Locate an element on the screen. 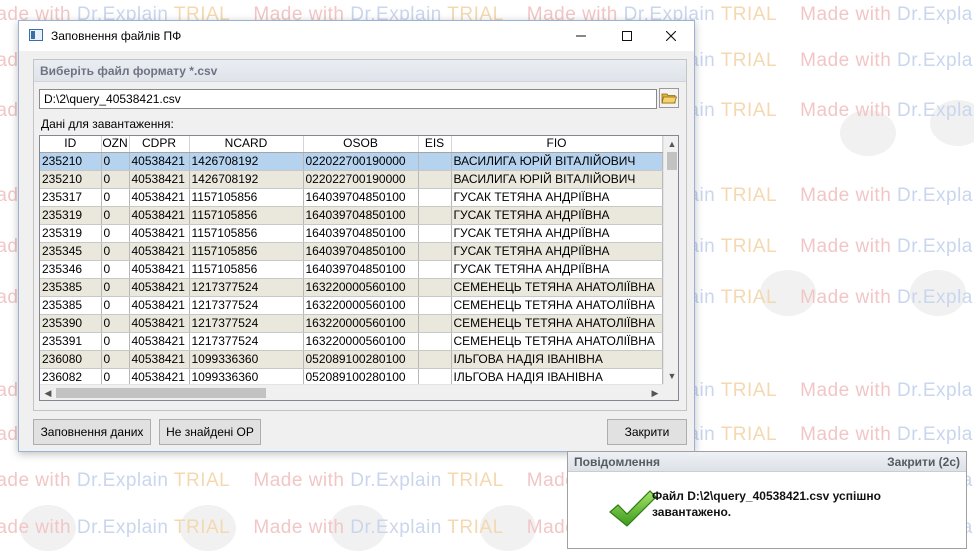  table-cell: ІЛЬГОВА НАДІЯ ІВАНІВНА is located at coordinates (557, 359).